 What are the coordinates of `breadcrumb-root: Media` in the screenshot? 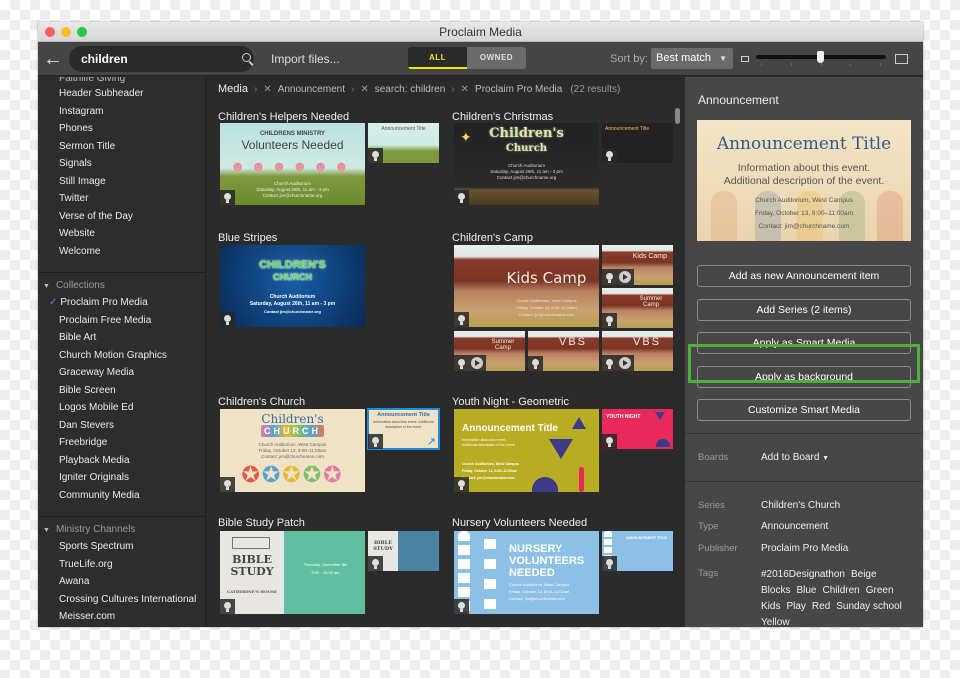 It's located at (233, 89).